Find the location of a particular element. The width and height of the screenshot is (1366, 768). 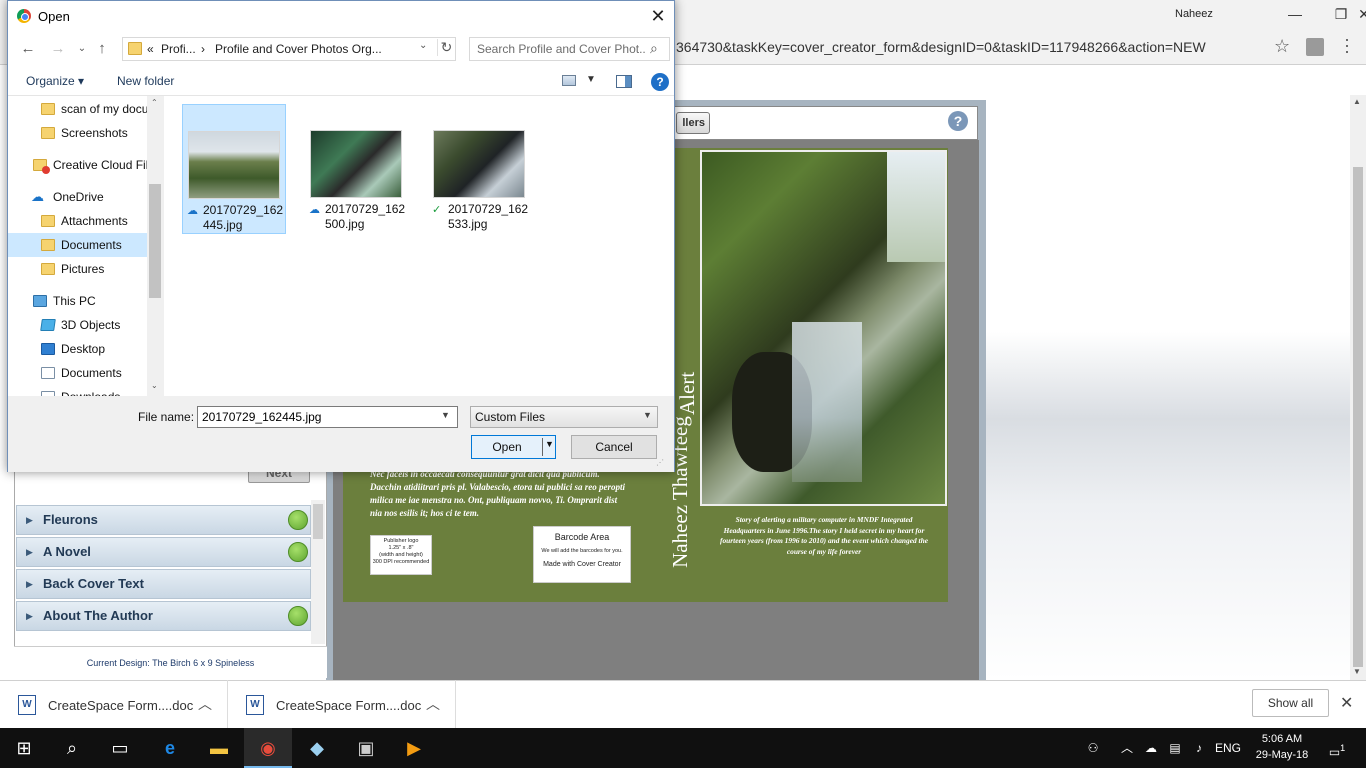

recent-locations-icon: ⌄ is located at coordinates (82, 49).